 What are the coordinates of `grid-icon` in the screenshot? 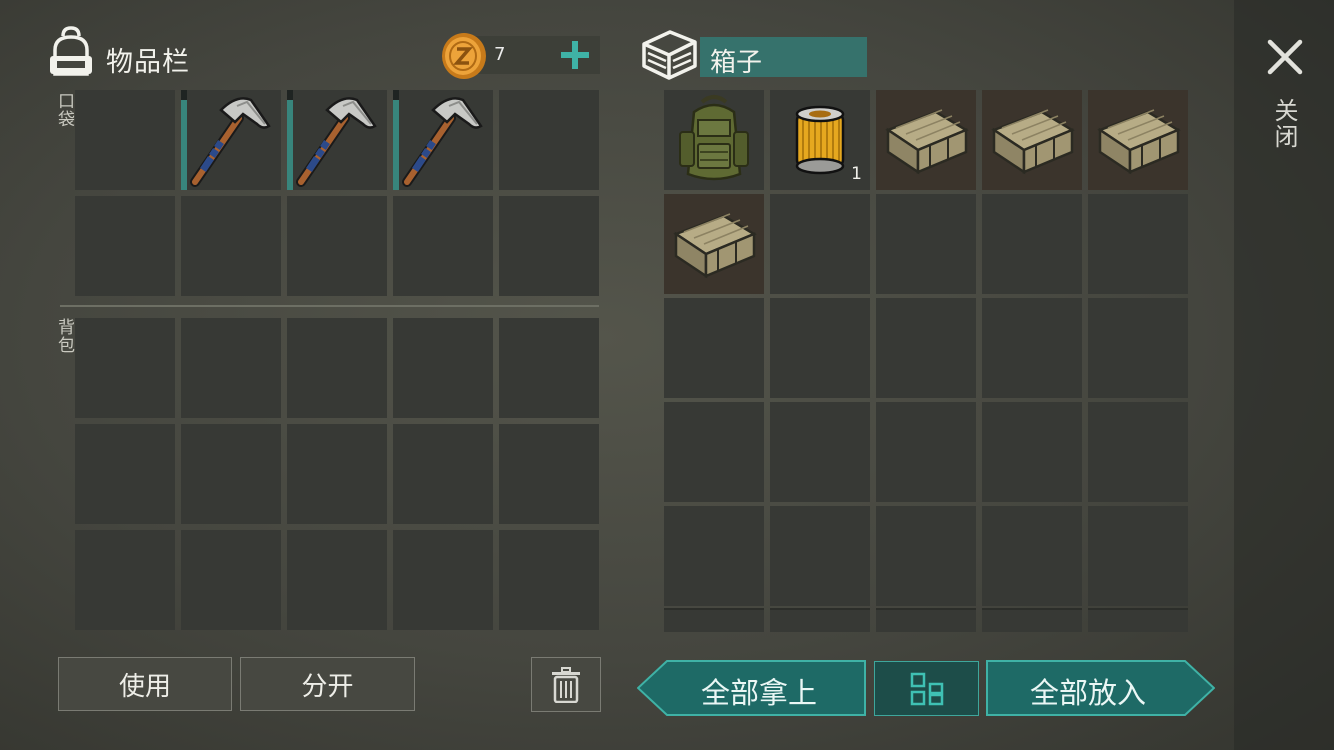 It's located at (926, 688).